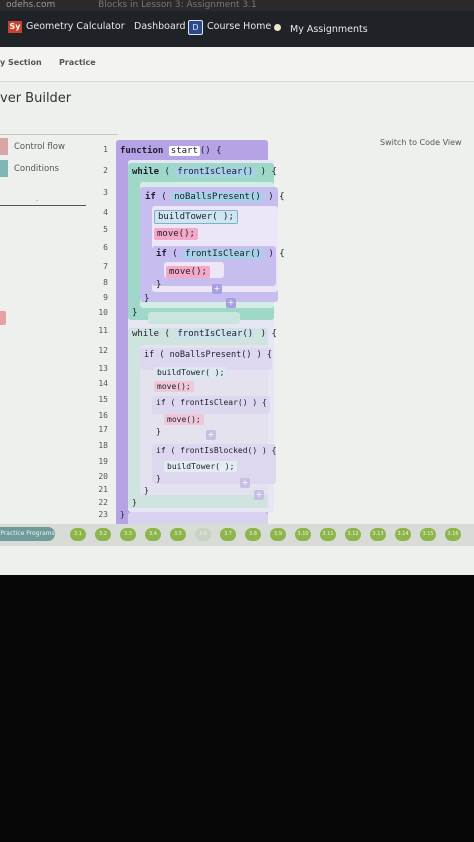  Describe the element at coordinates (77, 62) in the screenshot. I see `tab-practice: Practice` at that location.